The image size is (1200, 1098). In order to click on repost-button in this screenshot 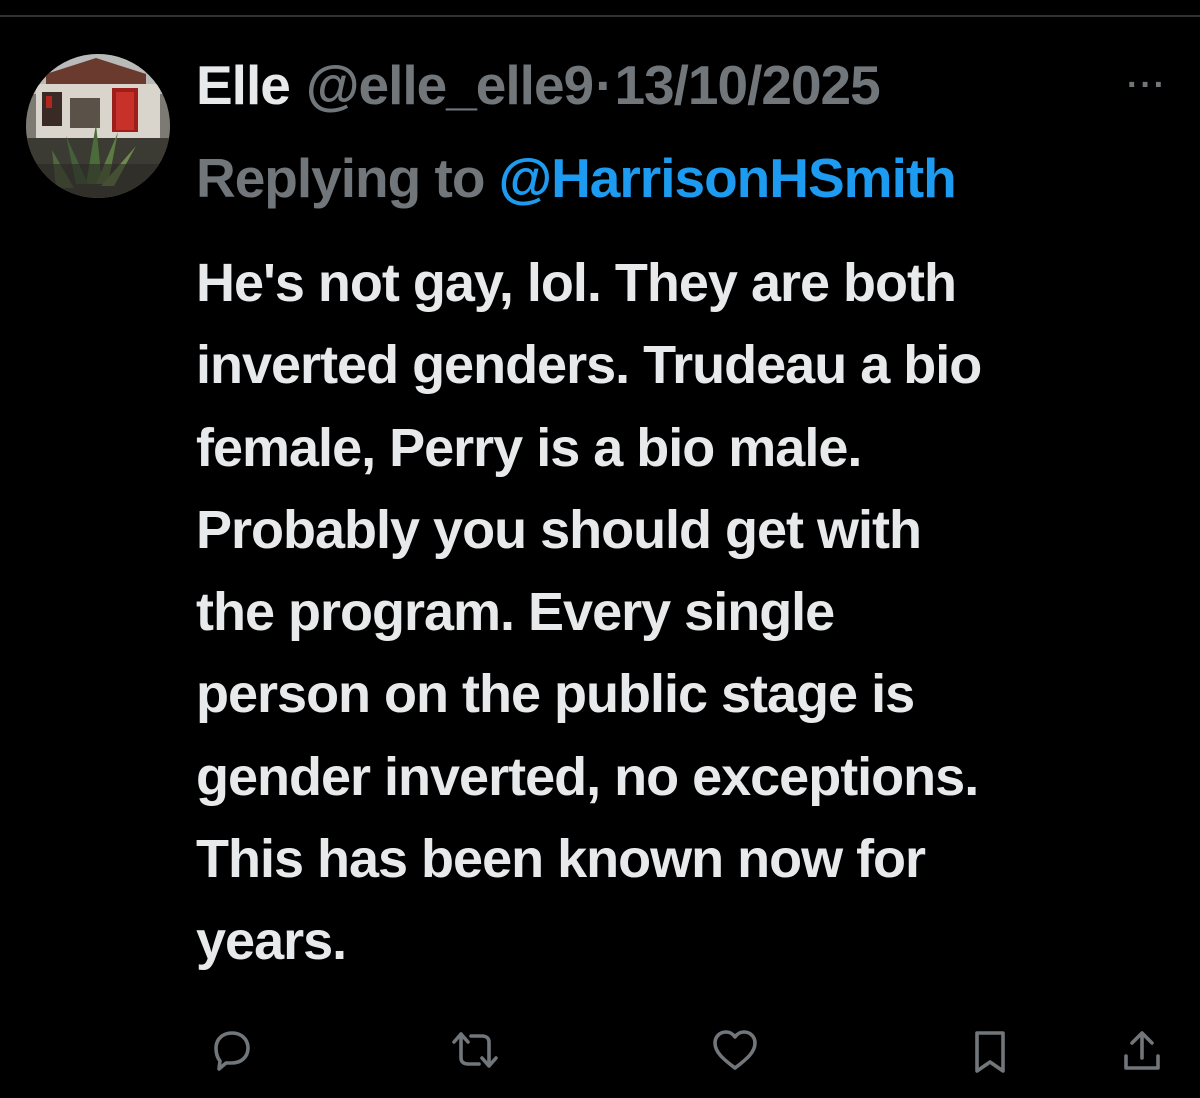, I will do `click(475, 1063)`.